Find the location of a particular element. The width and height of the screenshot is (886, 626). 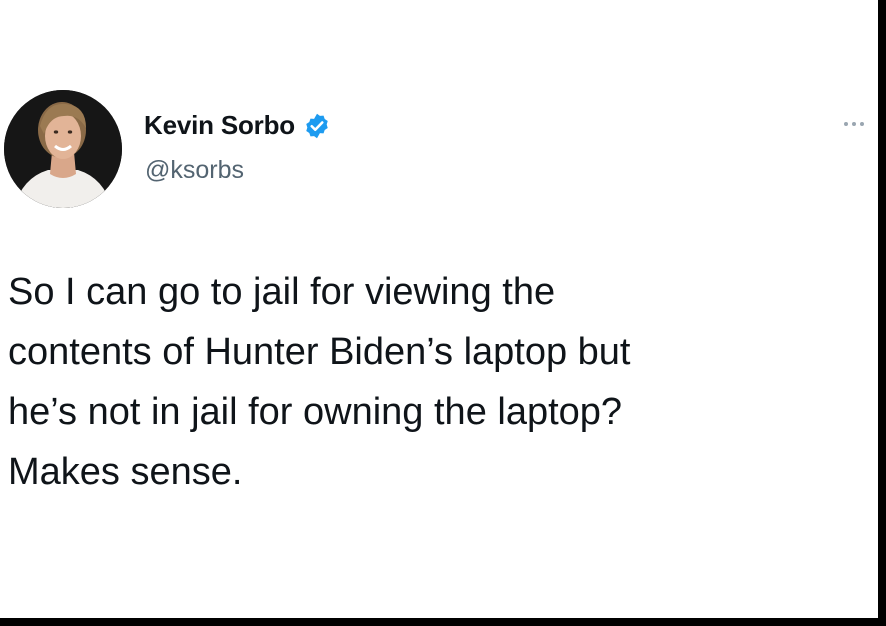

avatar-image is located at coordinates (63, 149).